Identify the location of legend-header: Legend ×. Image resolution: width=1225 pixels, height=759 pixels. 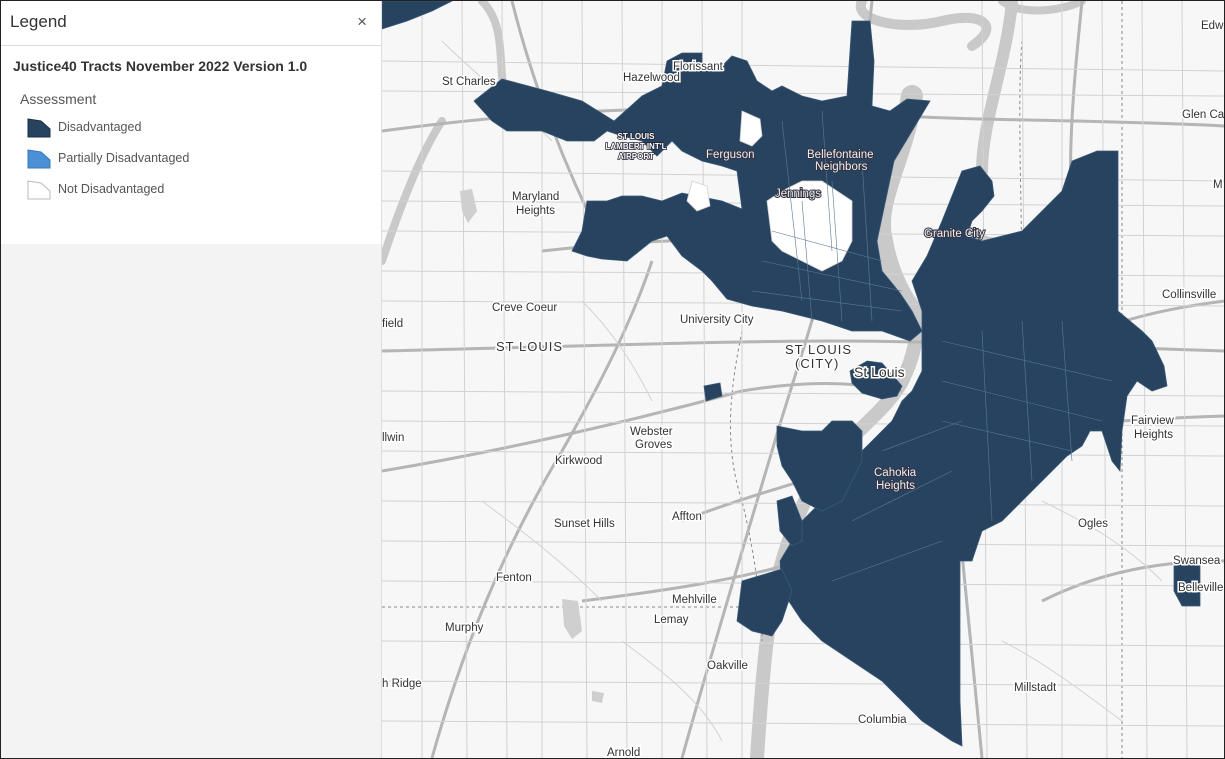
(191, 23).